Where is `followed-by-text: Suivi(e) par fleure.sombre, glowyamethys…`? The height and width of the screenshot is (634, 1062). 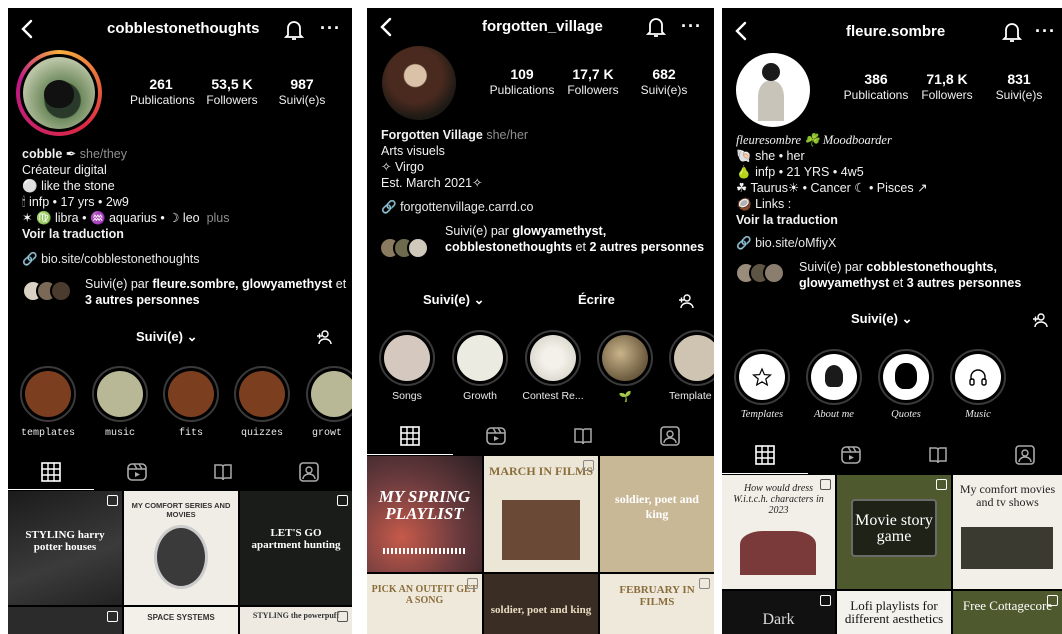 followed-by-text: Suivi(e) par fleure.sombre, glowyamethys… is located at coordinates (216, 292).